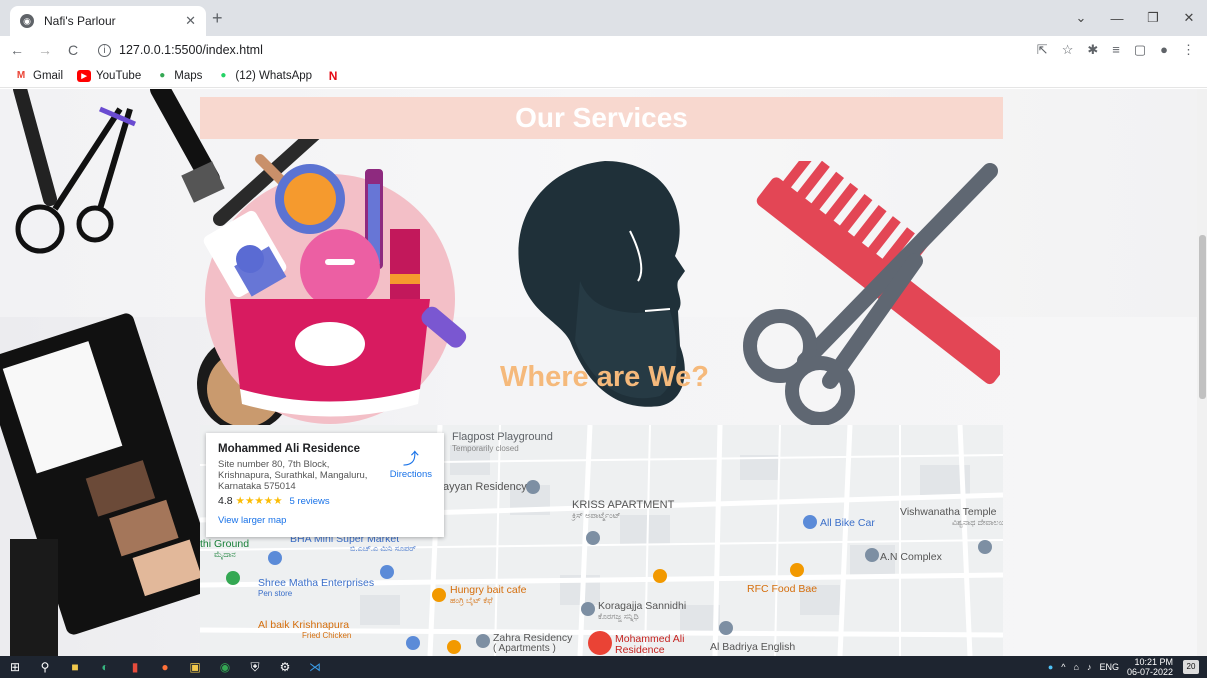 This screenshot has width=1207, height=678. Describe the element at coordinates (596, 515) in the screenshot. I see `map-label-kriss-sub: ಕ್ರಿಸ್ ಅಪಾರ್ಟ್ಮೆಂಟ್` at that location.